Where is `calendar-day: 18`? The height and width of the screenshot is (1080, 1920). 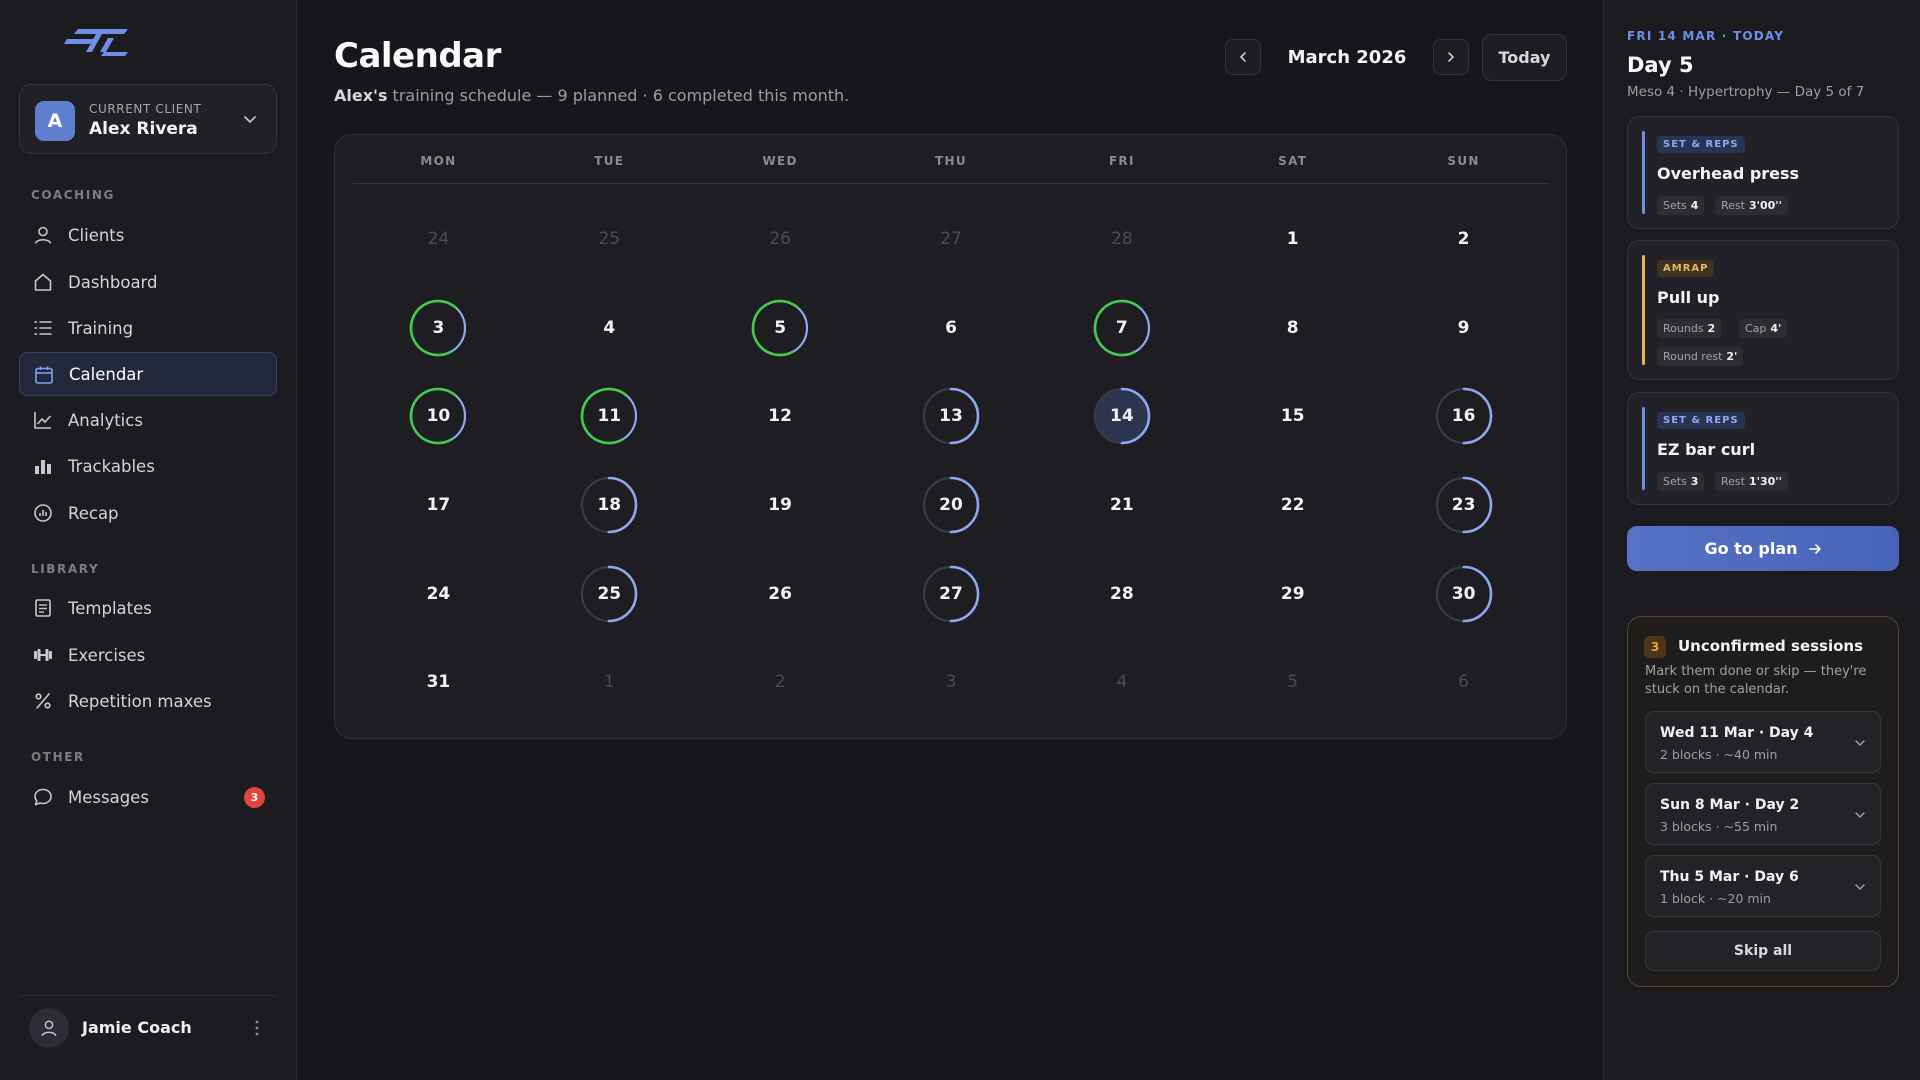
calendar-day: 18 is located at coordinates (609, 505).